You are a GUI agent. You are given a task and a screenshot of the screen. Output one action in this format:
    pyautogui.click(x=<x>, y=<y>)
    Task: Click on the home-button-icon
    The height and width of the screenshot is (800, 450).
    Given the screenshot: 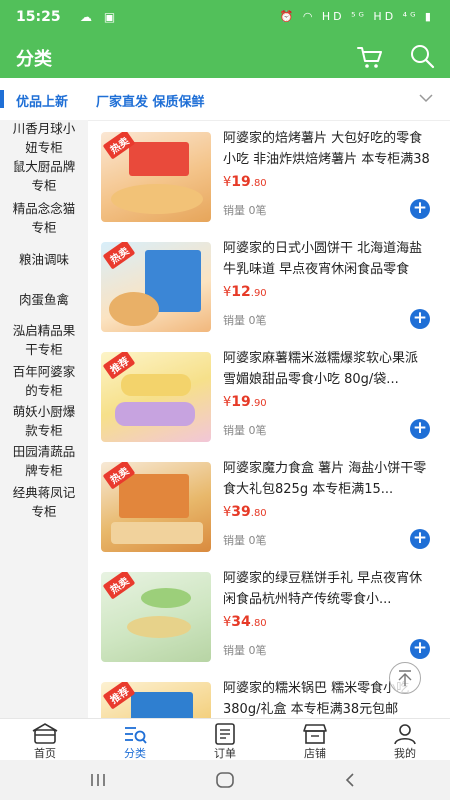 What is the action you would take?
    pyautogui.click(x=225, y=780)
    